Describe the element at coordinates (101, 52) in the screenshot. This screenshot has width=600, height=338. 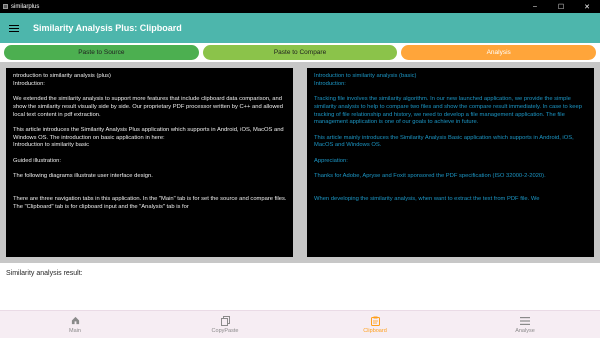
I see `paste-to-source-button: Paste to Source` at that location.